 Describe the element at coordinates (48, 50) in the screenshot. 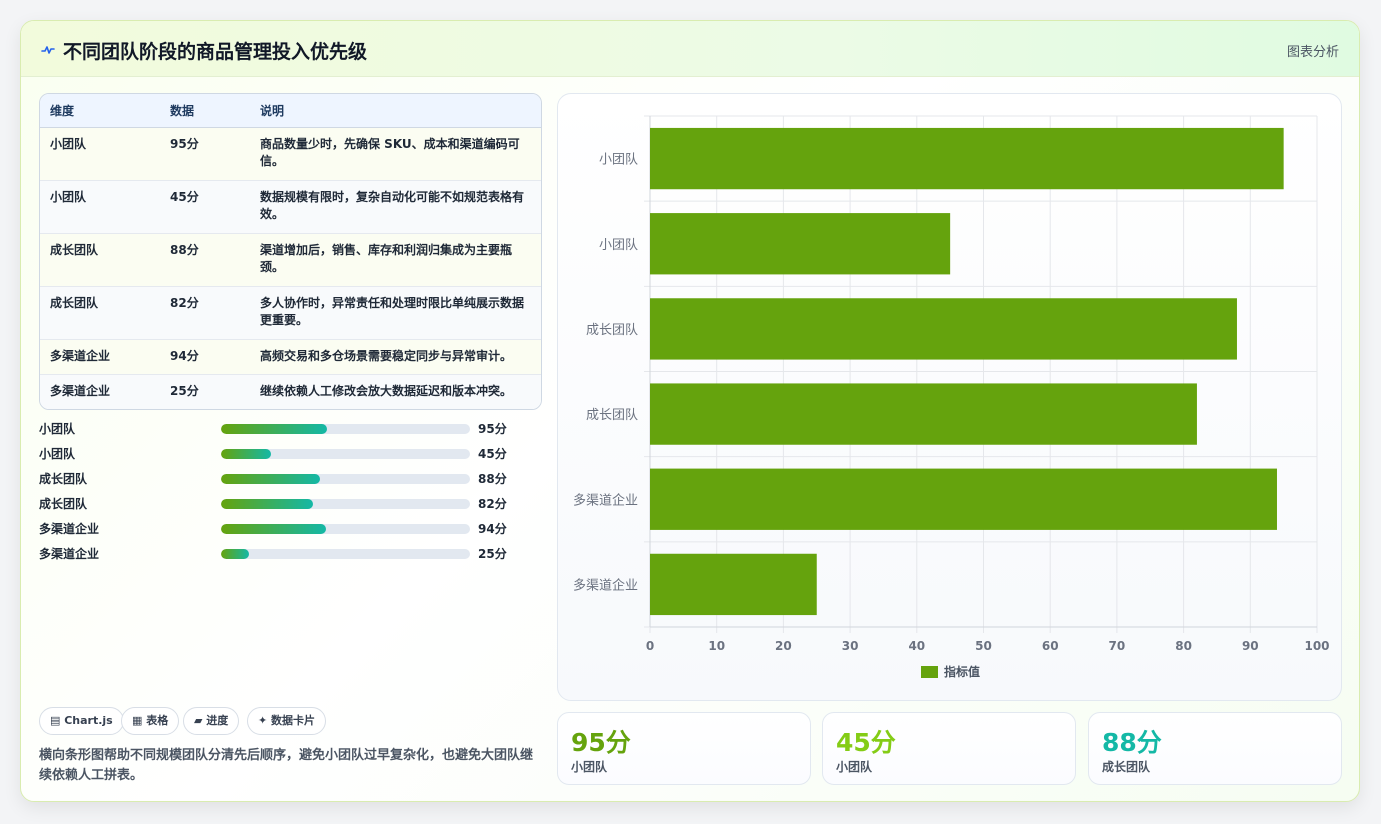

I see `pulse-icon` at that location.